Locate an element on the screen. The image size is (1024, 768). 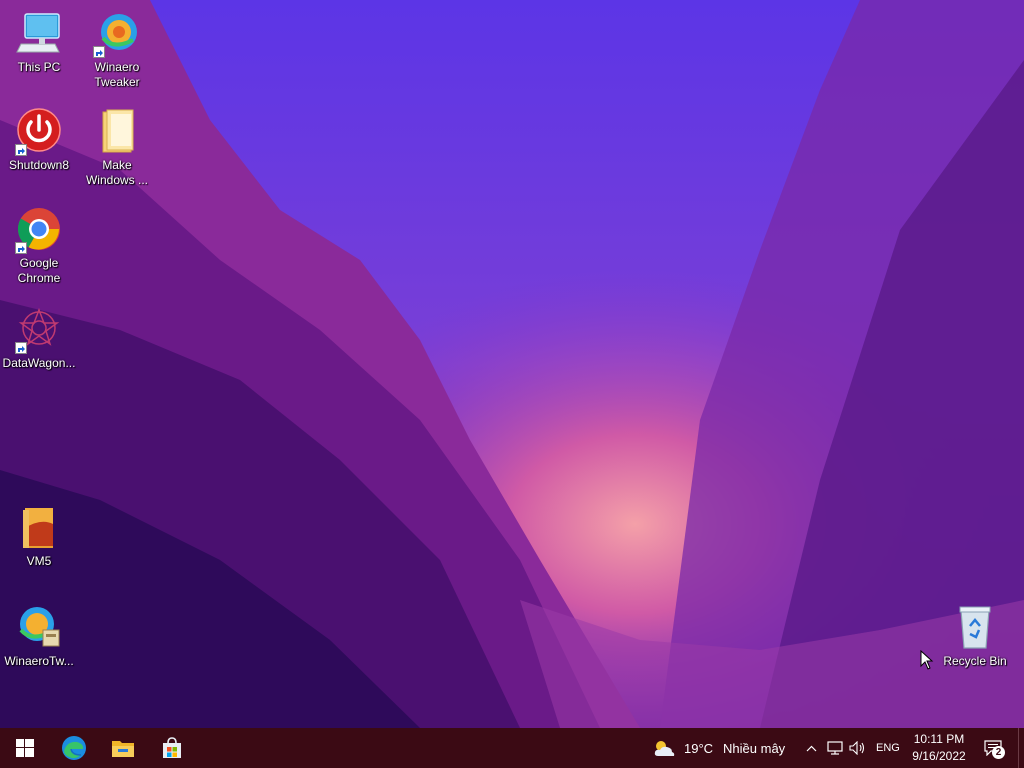
volume-icon is located at coordinates (857, 748).